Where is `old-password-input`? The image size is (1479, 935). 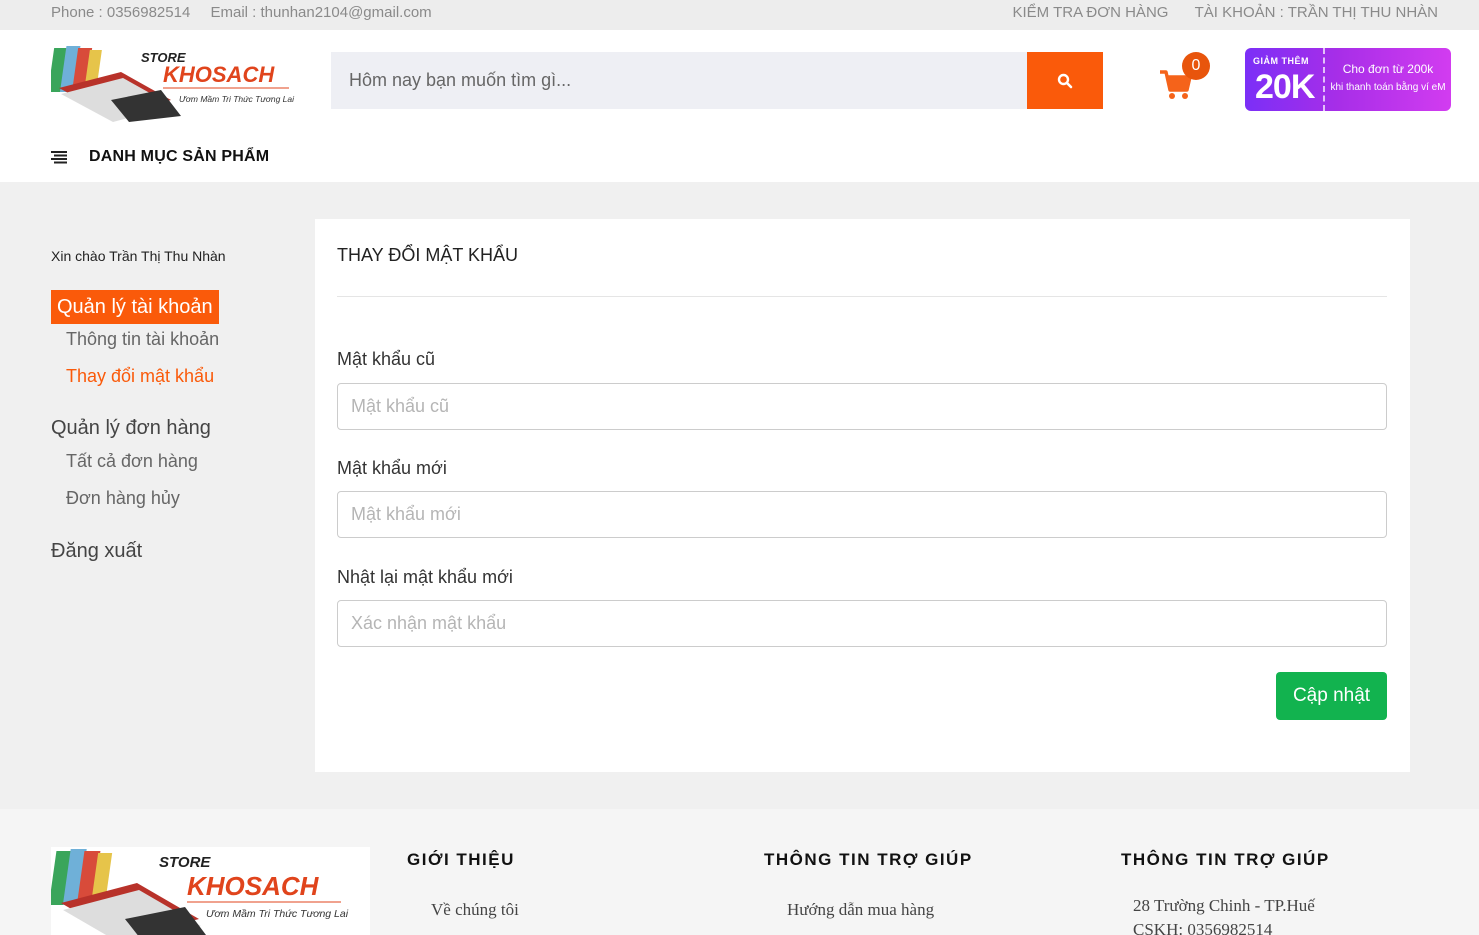 old-password-input is located at coordinates (862, 406).